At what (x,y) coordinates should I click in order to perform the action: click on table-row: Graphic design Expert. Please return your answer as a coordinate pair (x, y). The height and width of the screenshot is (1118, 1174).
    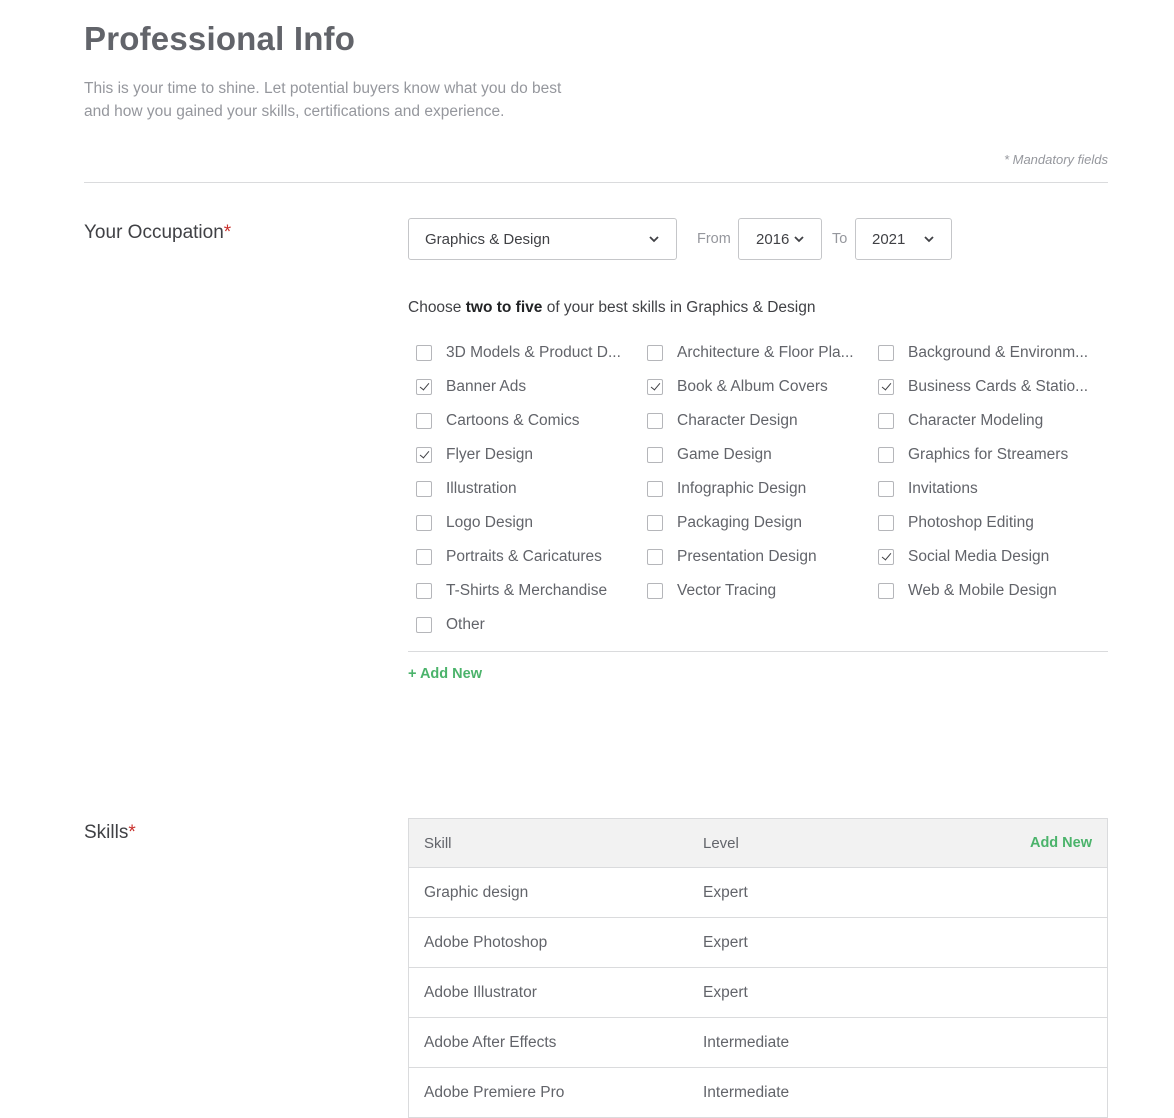
    Looking at the image, I should click on (758, 893).